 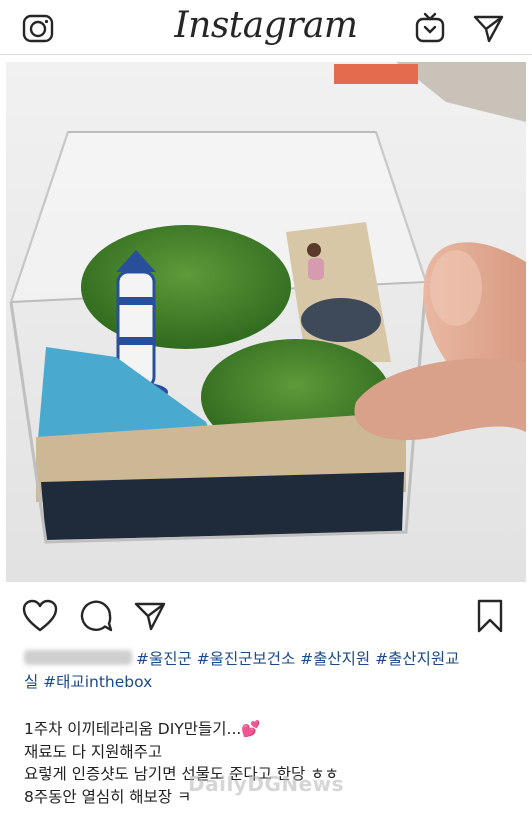 What do you see at coordinates (266, 616) in the screenshot?
I see `post-actions-bar` at bounding box center [266, 616].